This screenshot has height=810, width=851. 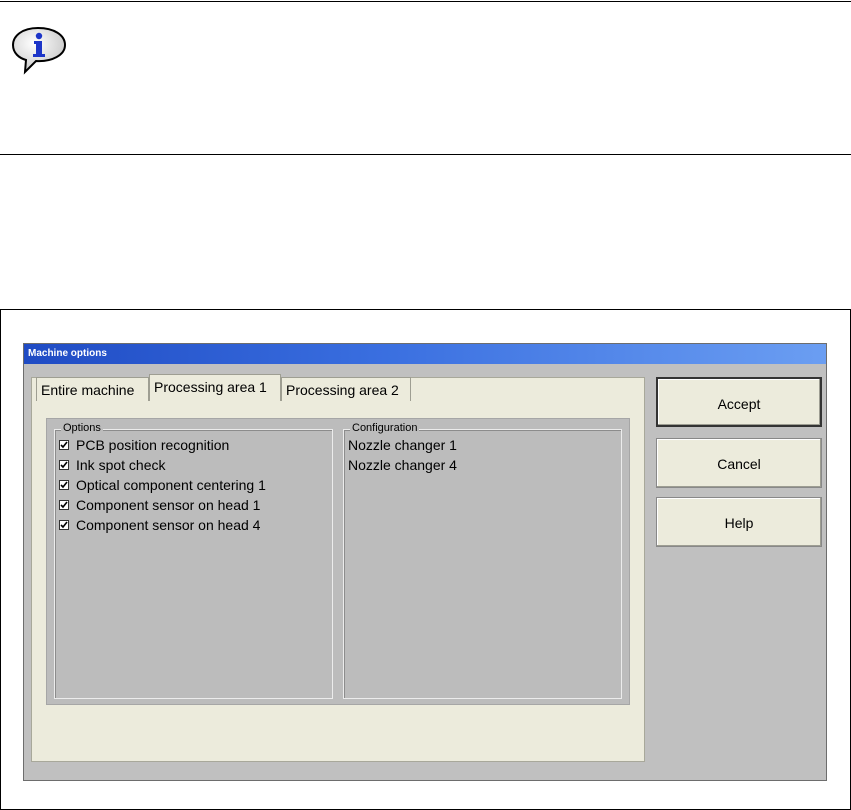 I want to click on tab-processing-area-1: Processing area 1, so click(x=215, y=387).